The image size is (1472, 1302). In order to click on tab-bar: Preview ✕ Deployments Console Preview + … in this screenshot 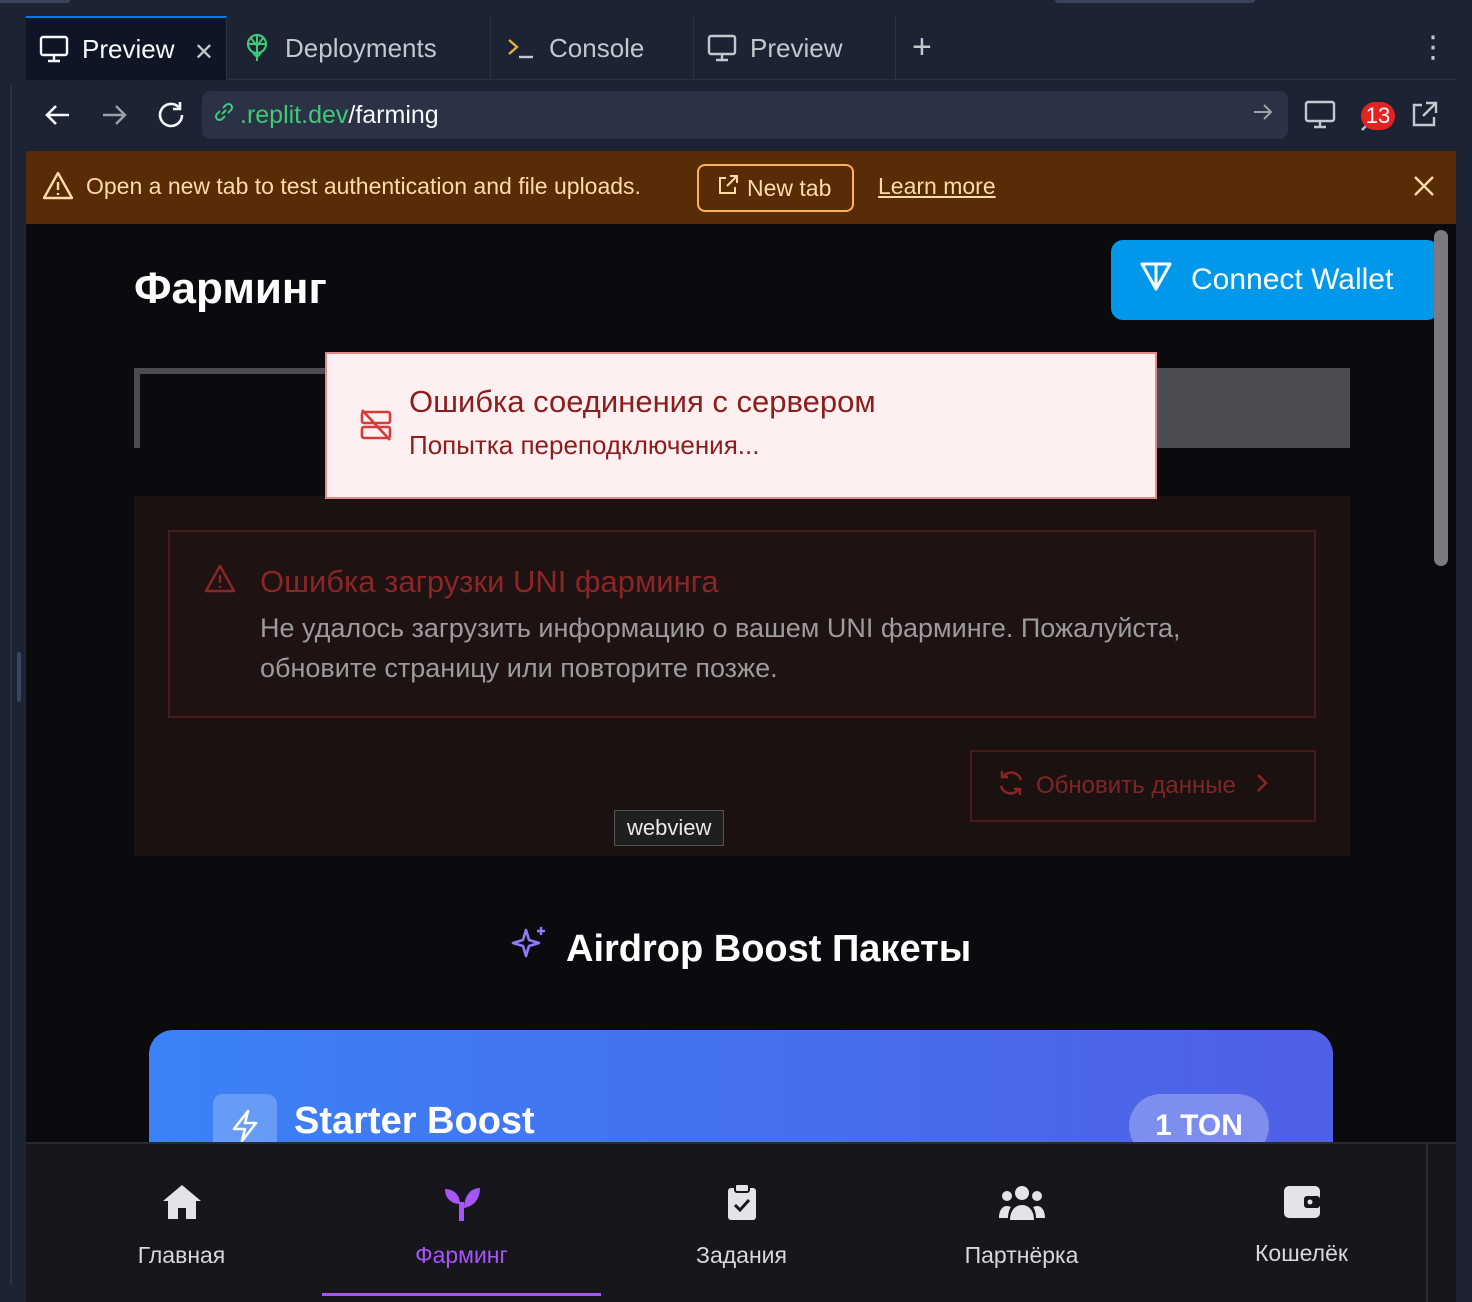, I will do `click(741, 48)`.